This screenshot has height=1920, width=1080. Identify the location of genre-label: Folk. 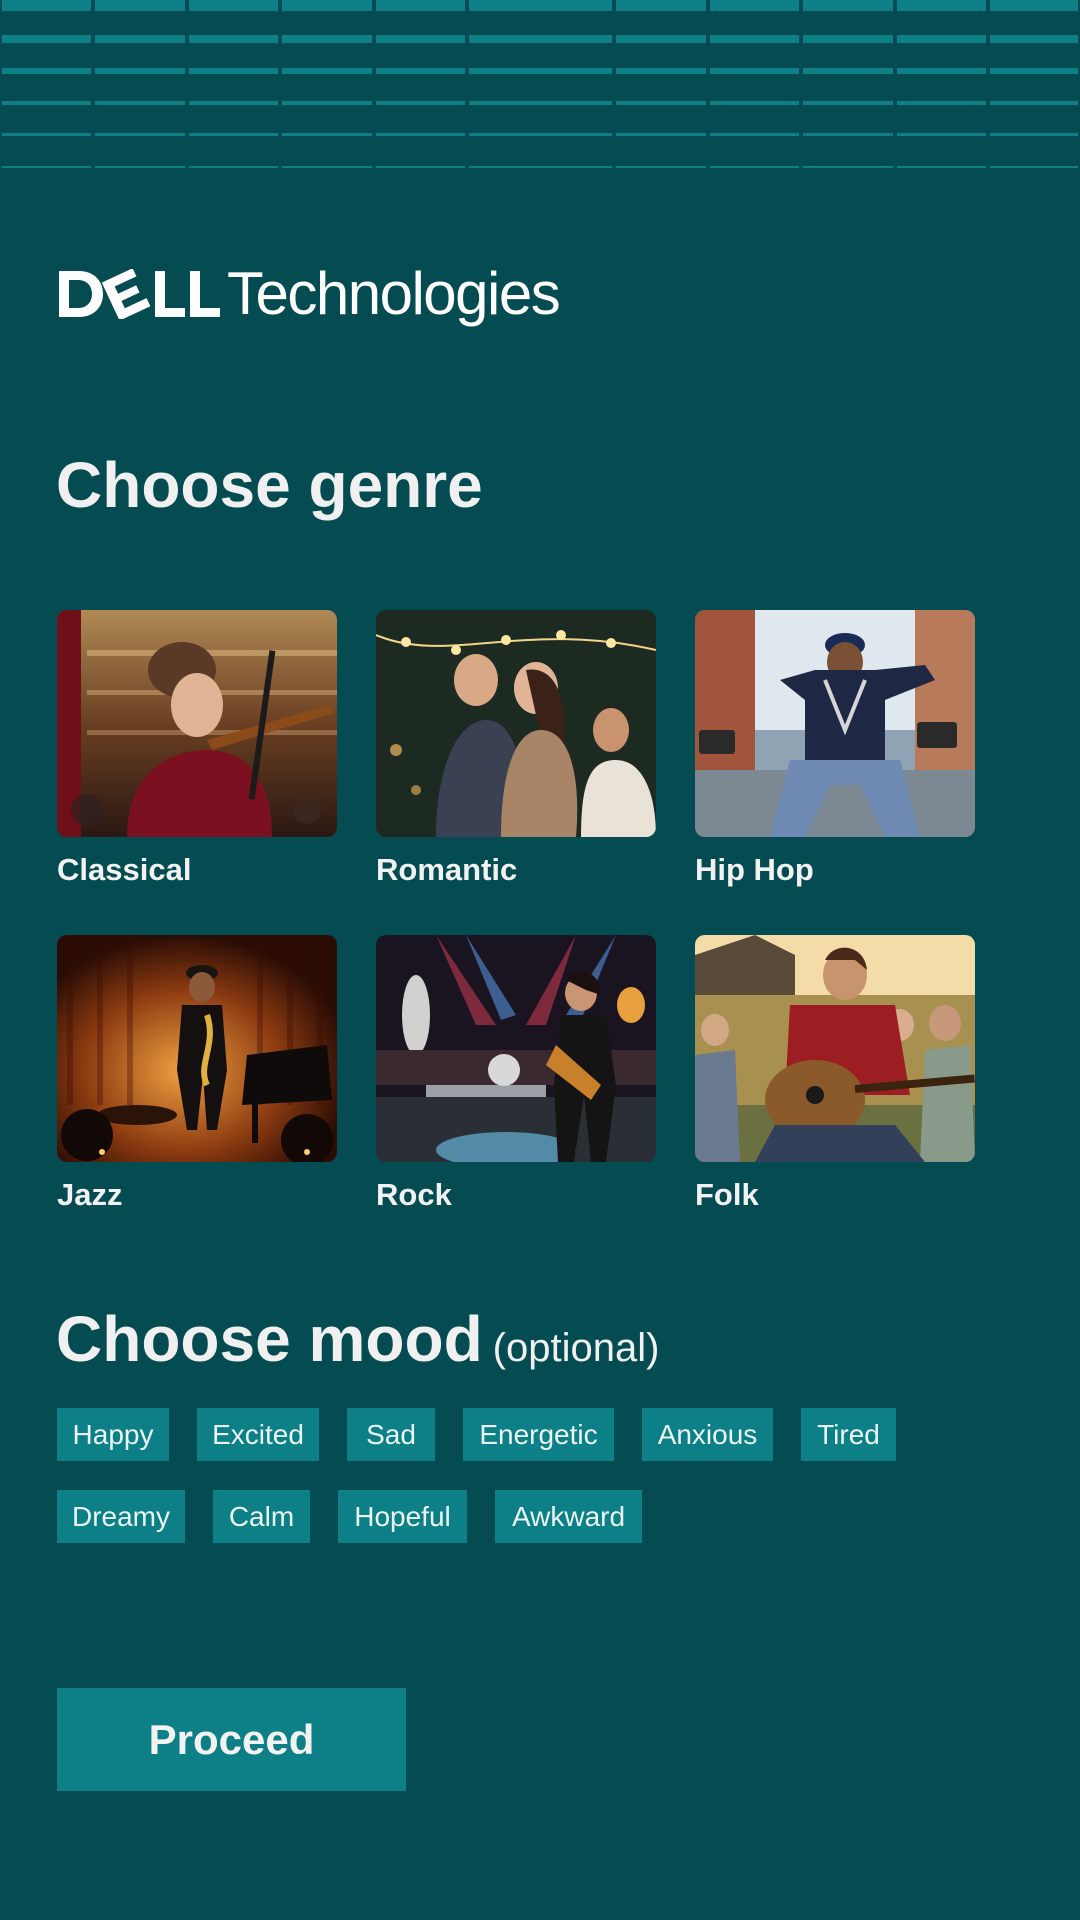
(727, 1194).